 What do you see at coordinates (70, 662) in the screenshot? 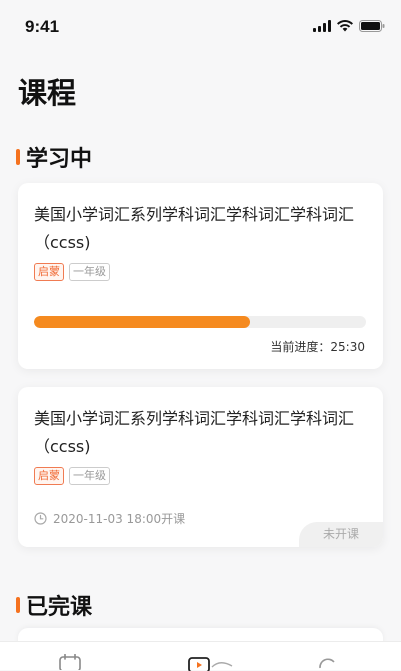
I see `calendar-icon` at bounding box center [70, 662].